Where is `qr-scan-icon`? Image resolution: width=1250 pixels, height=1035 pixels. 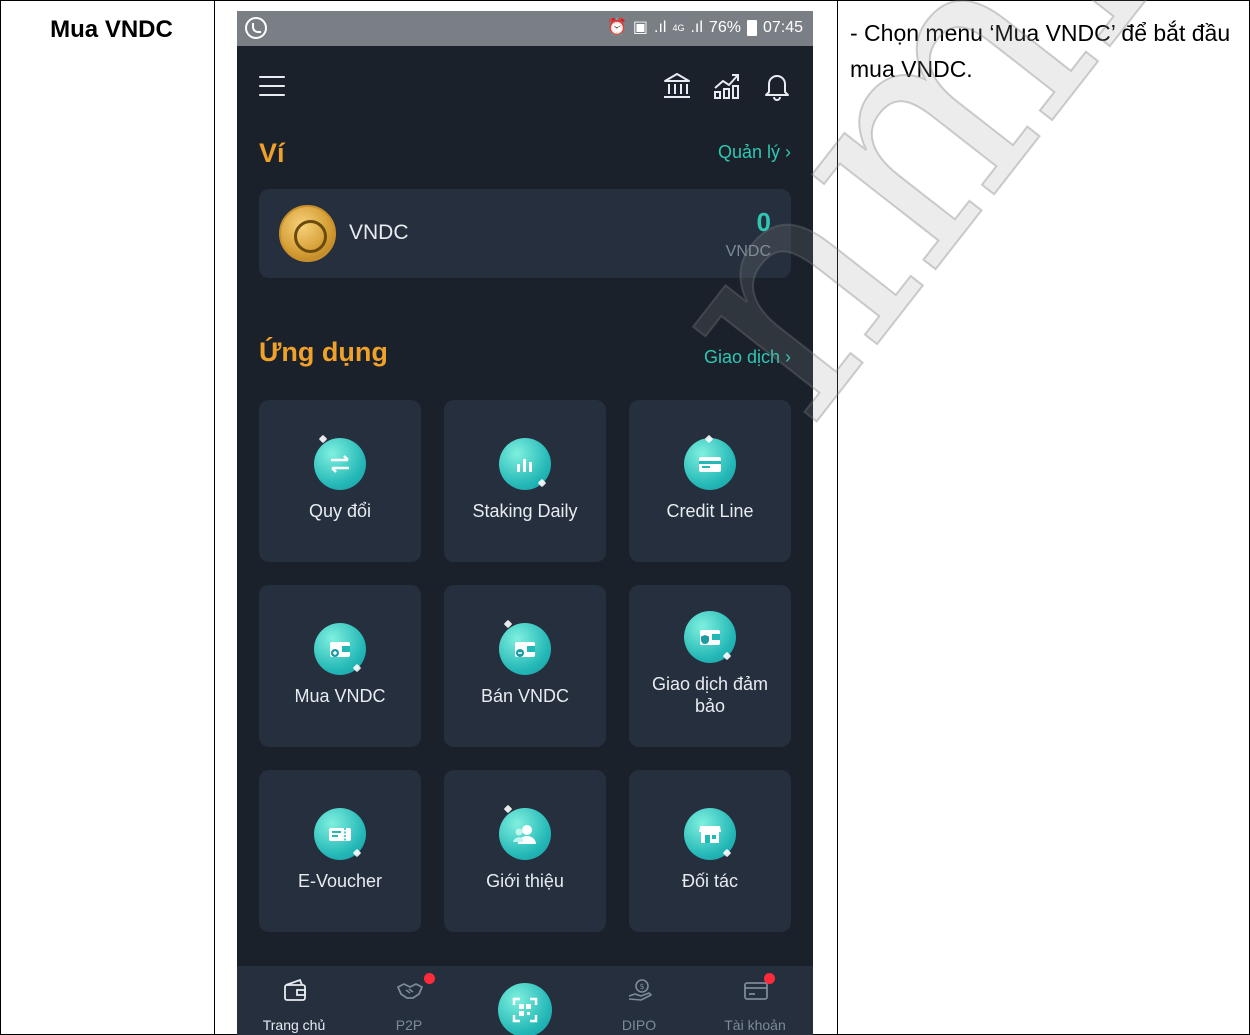
qr-scan-icon is located at coordinates (525, 1010).